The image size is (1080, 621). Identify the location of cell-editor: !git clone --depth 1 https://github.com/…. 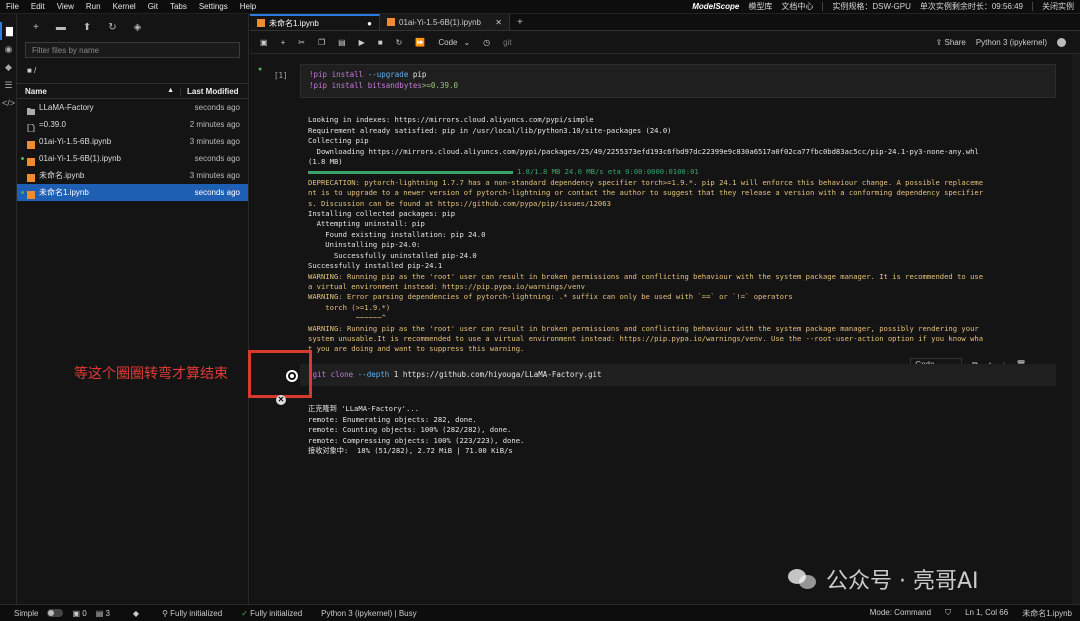
(678, 375).